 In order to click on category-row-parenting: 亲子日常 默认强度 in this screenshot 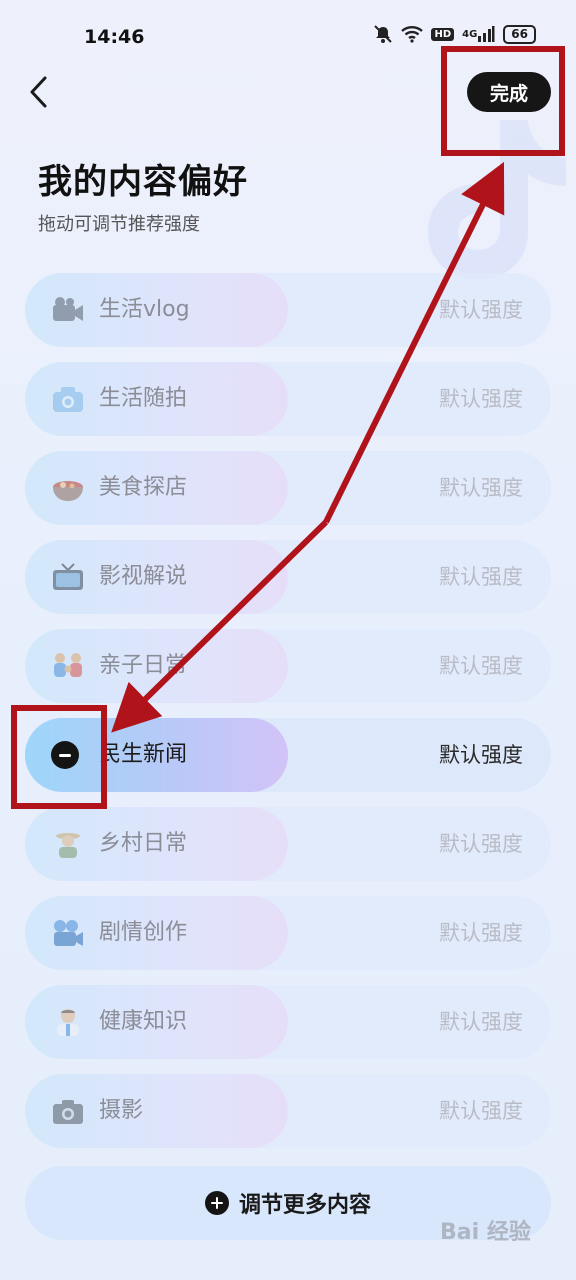, I will do `click(288, 666)`.